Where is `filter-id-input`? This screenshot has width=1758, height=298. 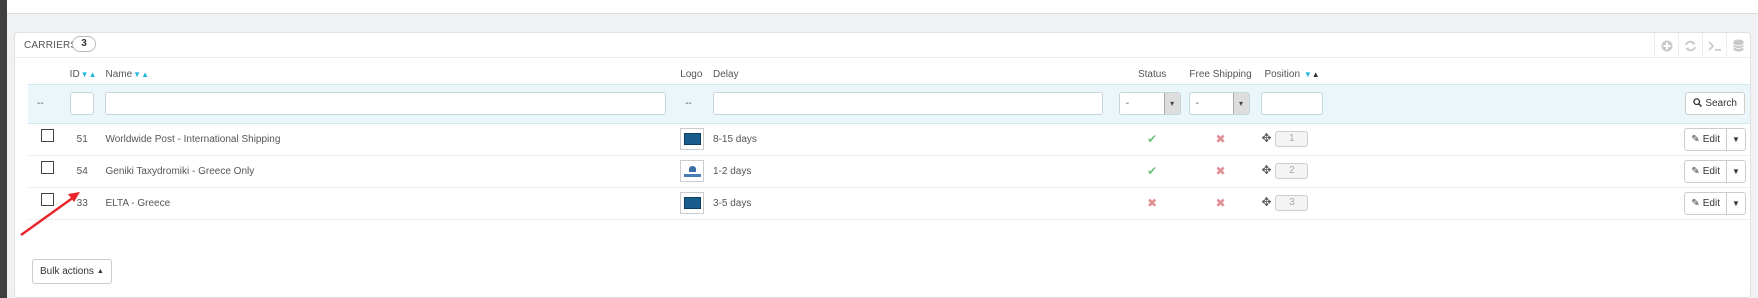
filter-id-input is located at coordinates (81, 103).